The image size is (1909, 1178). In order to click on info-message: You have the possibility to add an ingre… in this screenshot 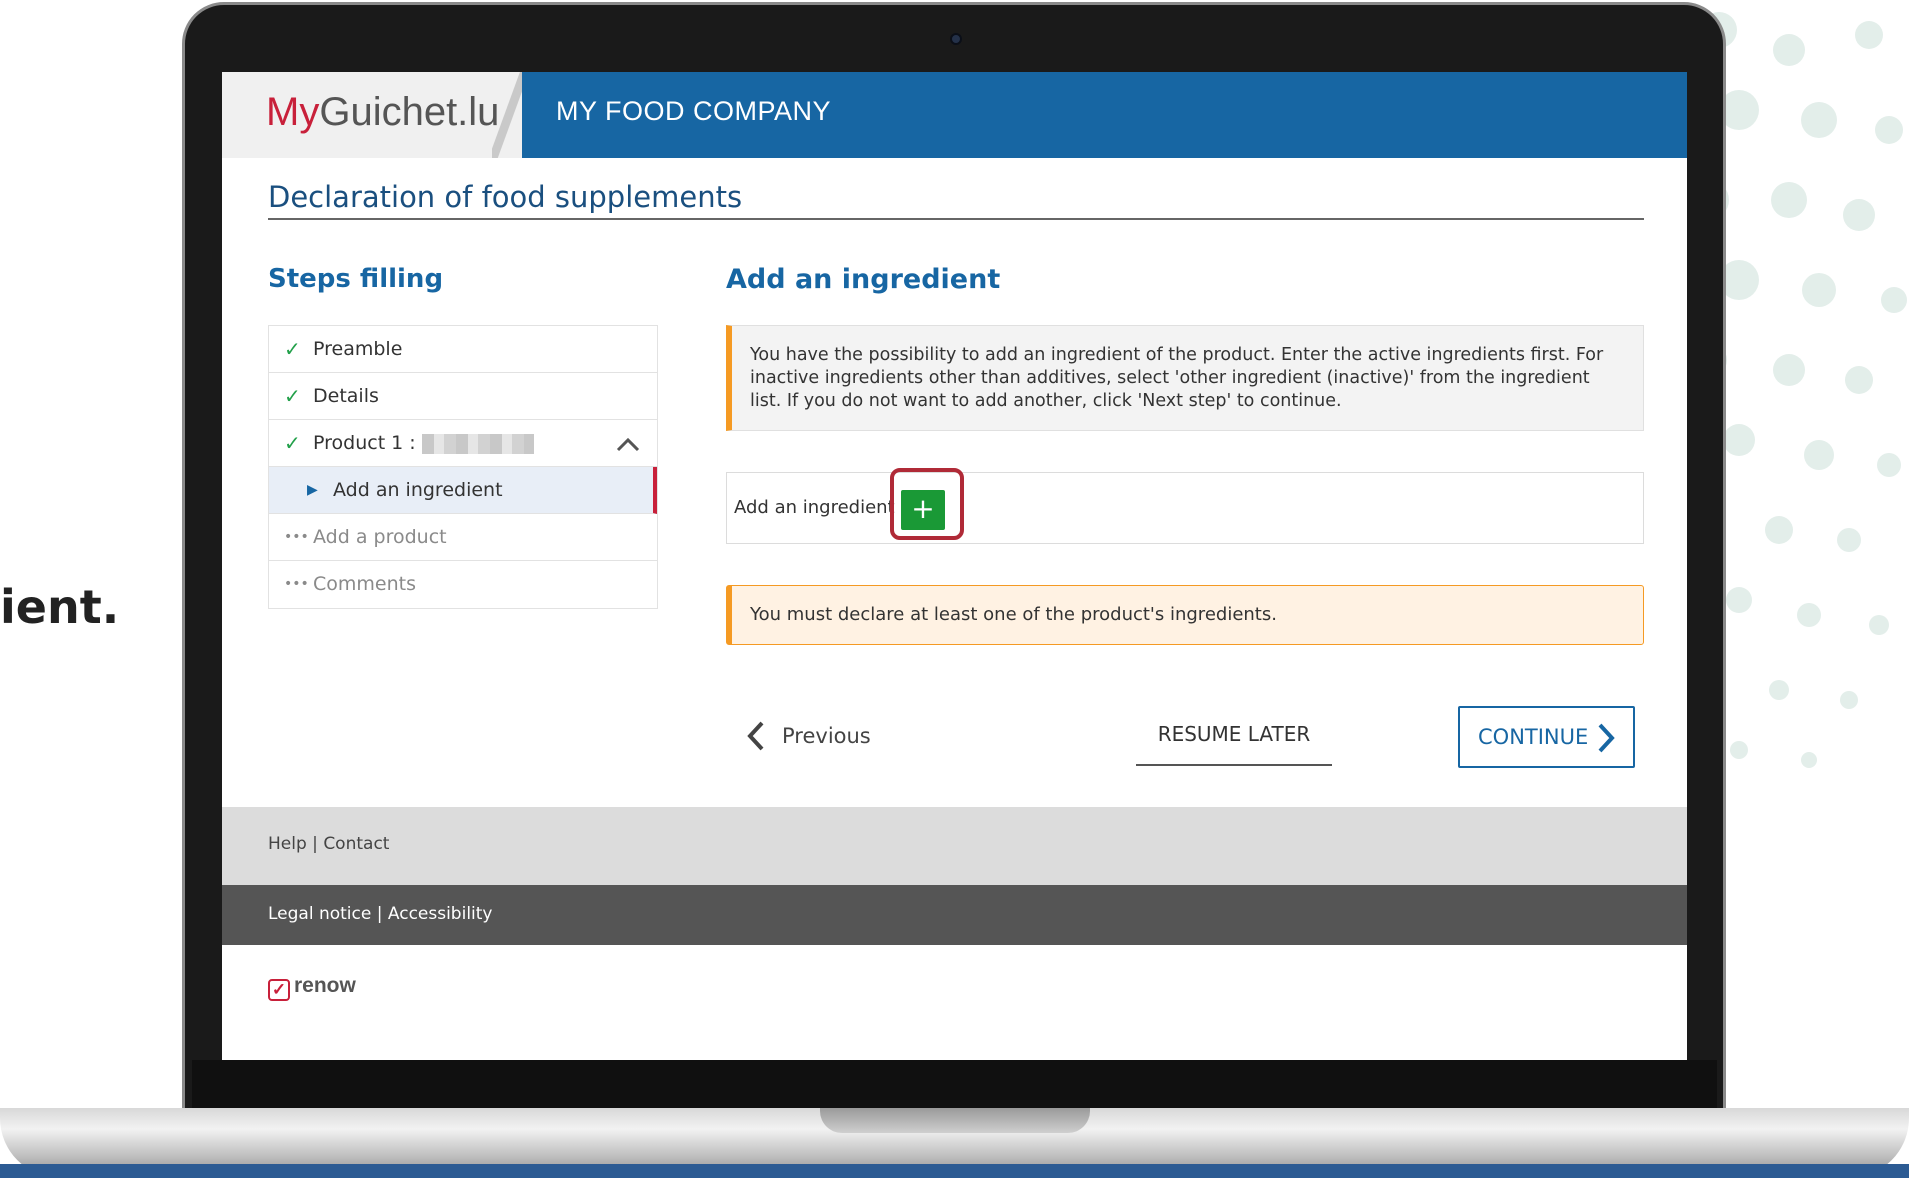, I will do `click(1185, 378)`.